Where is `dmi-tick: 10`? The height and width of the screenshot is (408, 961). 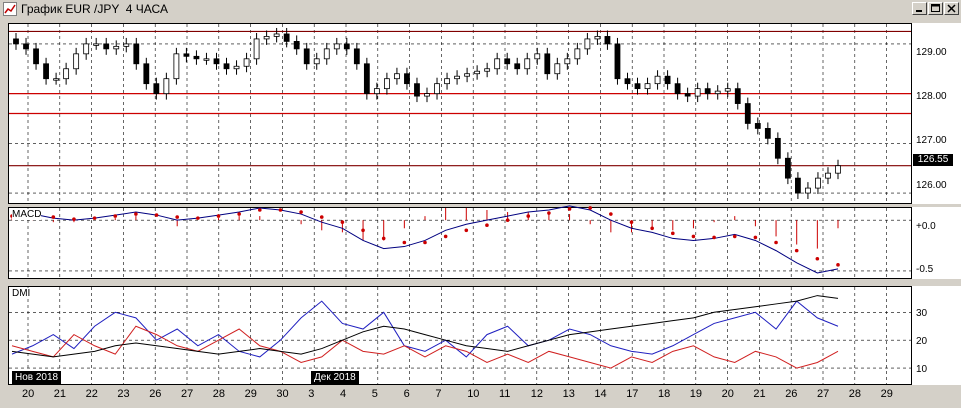 dmi-tick: 10 is located at coordinates (922, 369).